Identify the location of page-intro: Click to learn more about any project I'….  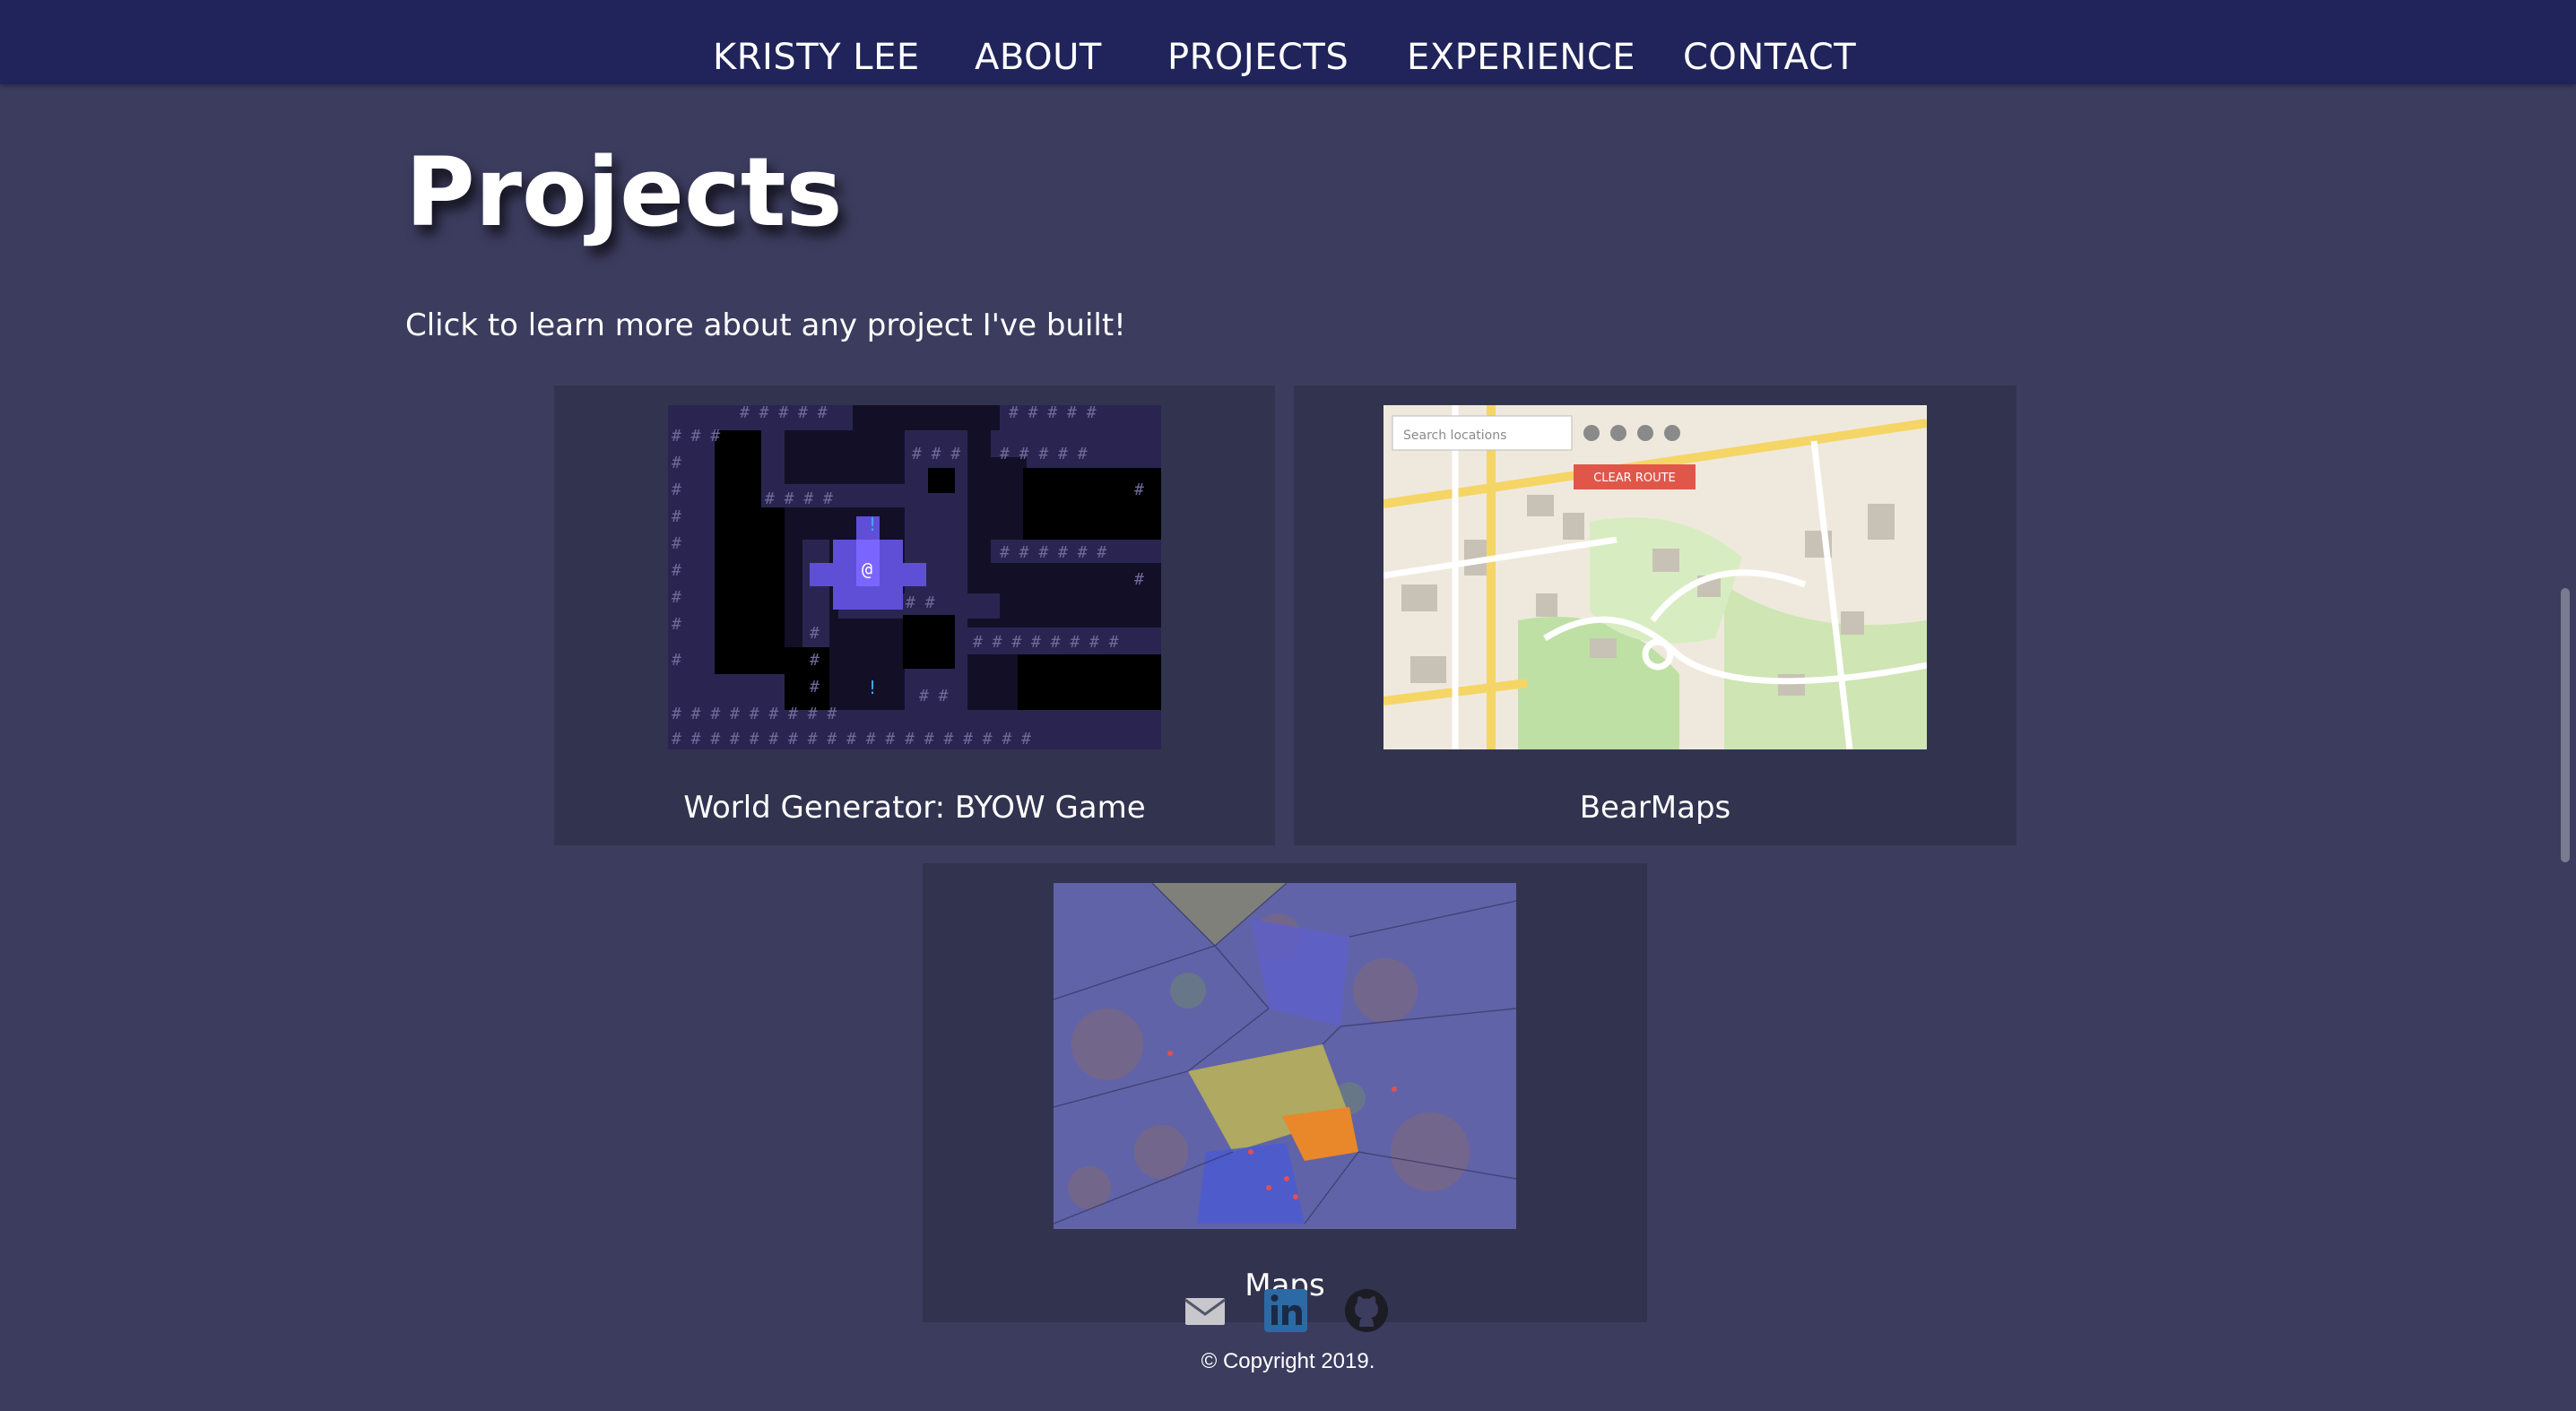
(765, 325).